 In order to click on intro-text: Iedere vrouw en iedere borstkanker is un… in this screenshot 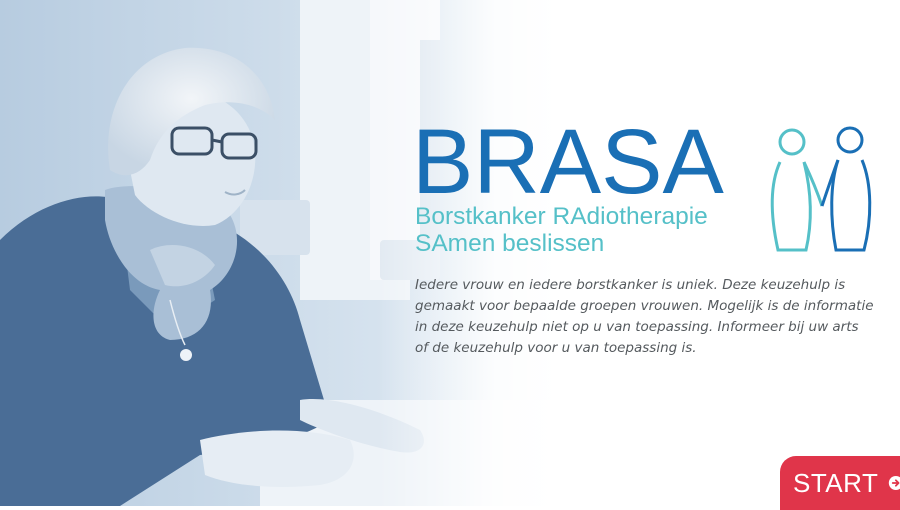, I will do `click(644, 316)`.